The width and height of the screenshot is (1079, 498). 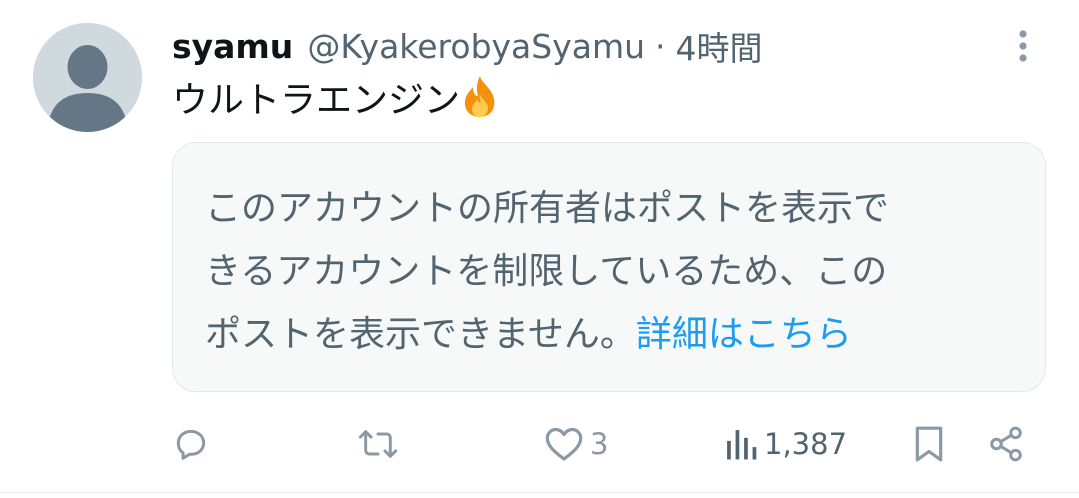 What do you see at coordinates (191, 444) in the screenshot?
I see `reply-icon` at bounding box center [191, 444].